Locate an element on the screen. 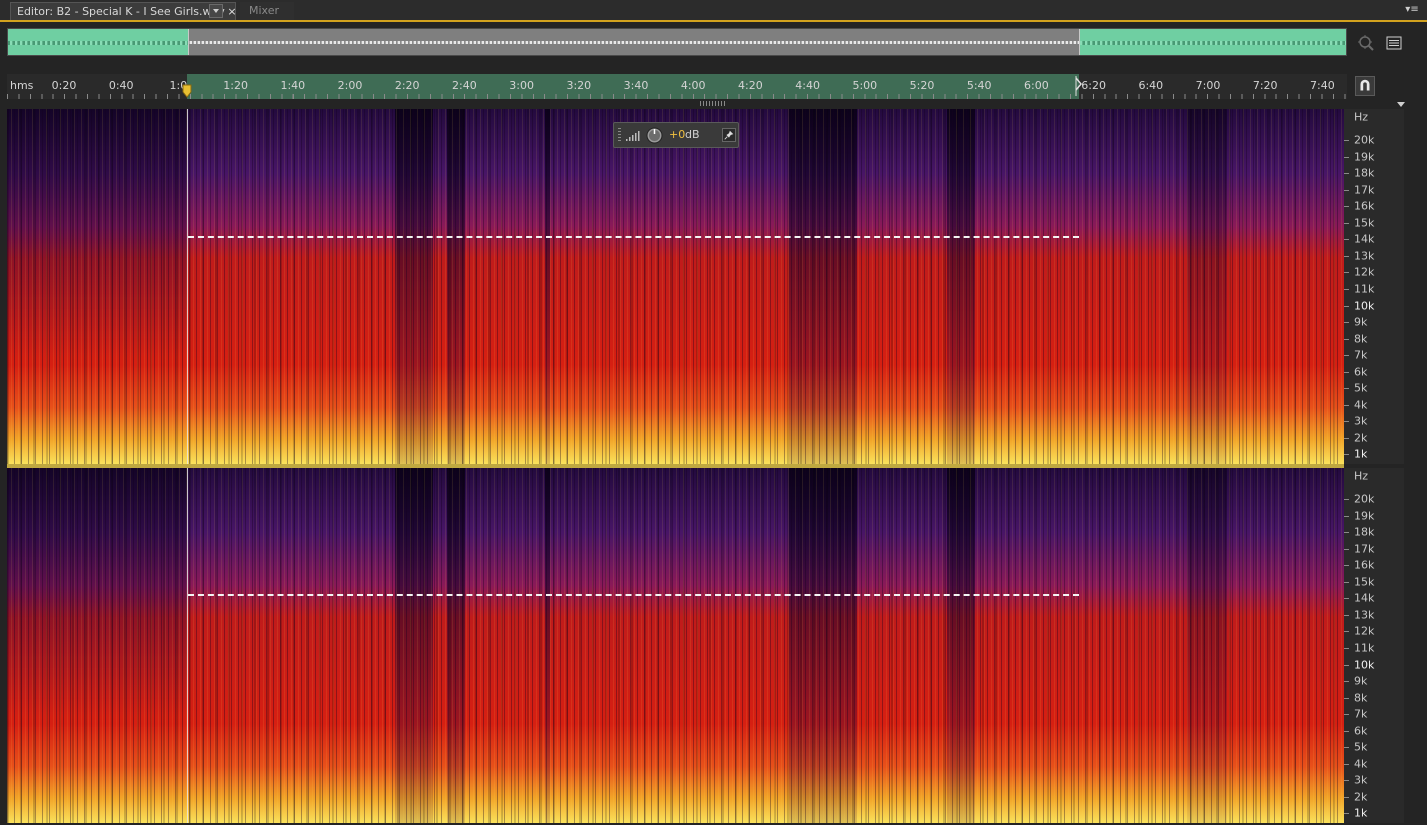 The image size is (1427, 825). playhead-cursor-line is located at coordinates (187, 645).